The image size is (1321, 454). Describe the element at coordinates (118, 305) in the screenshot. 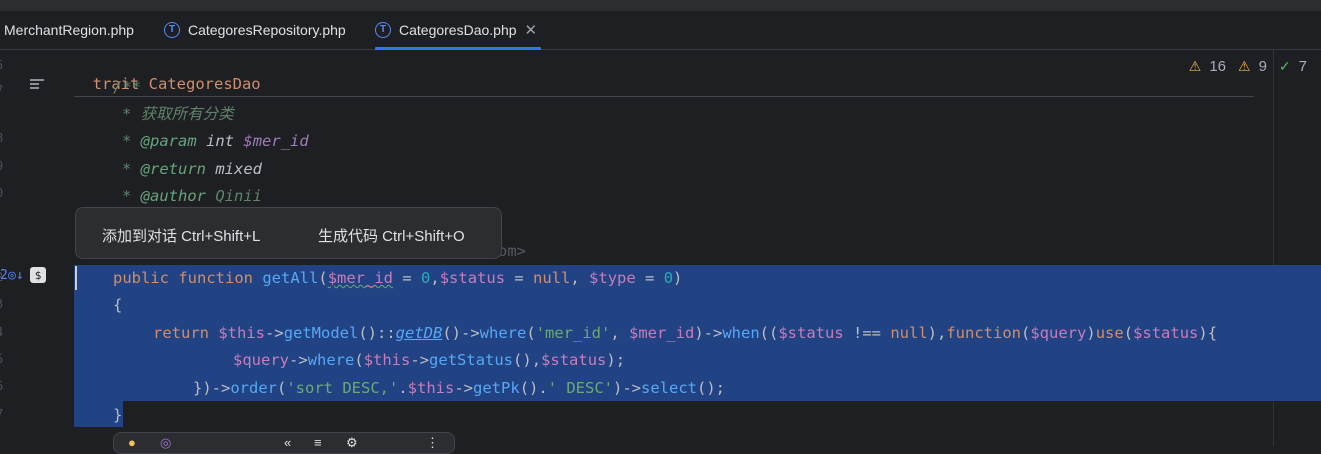

I see `code-line: {` at that location.